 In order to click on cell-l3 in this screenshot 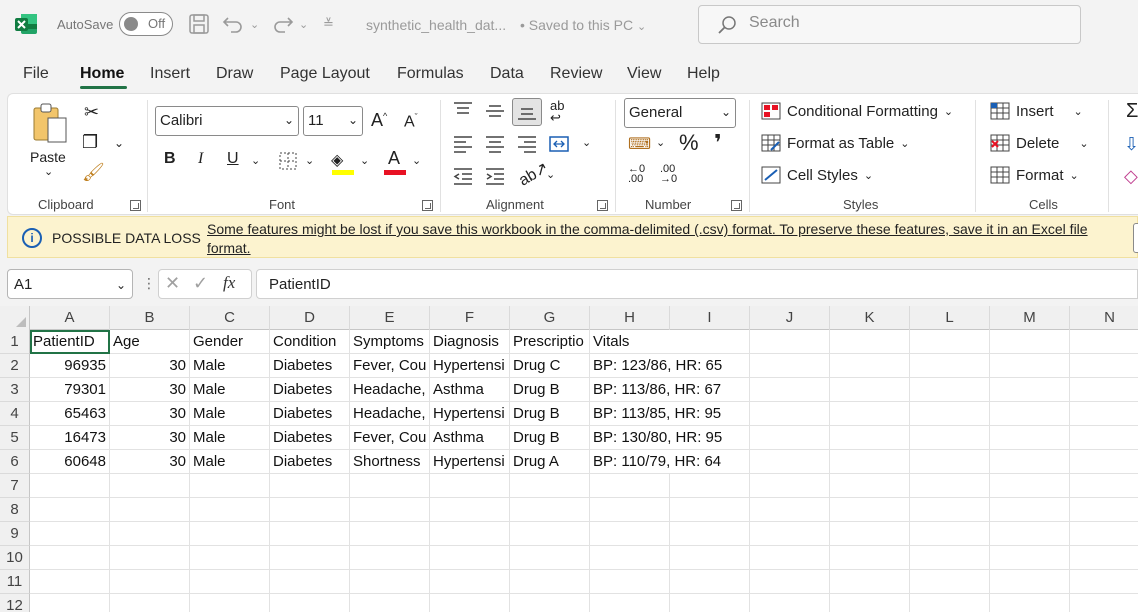, I will do `click(950, 390)`.